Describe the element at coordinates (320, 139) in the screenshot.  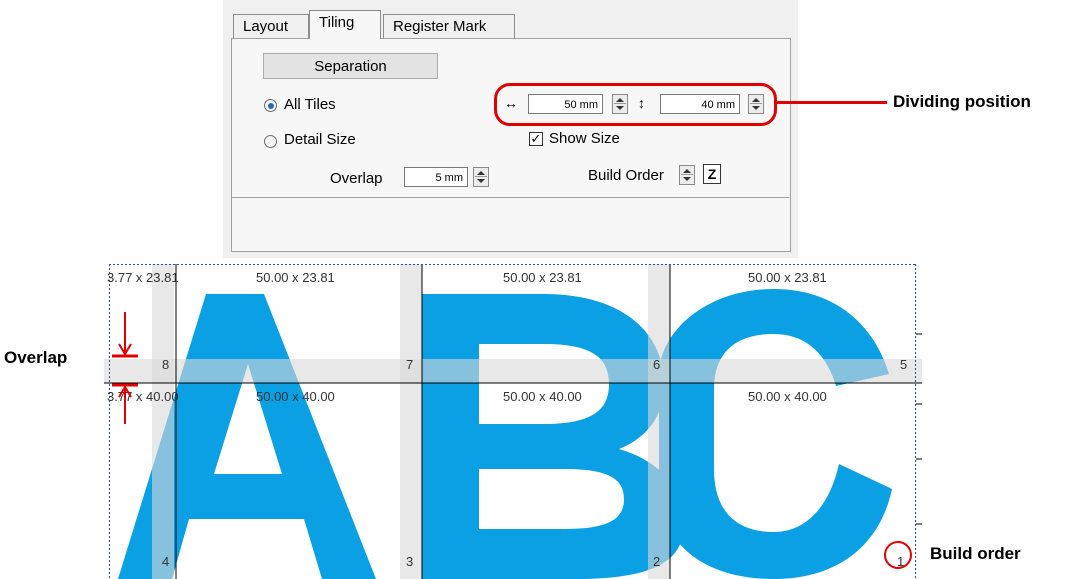
I see `detail-size-label: Detail Size` at that location.